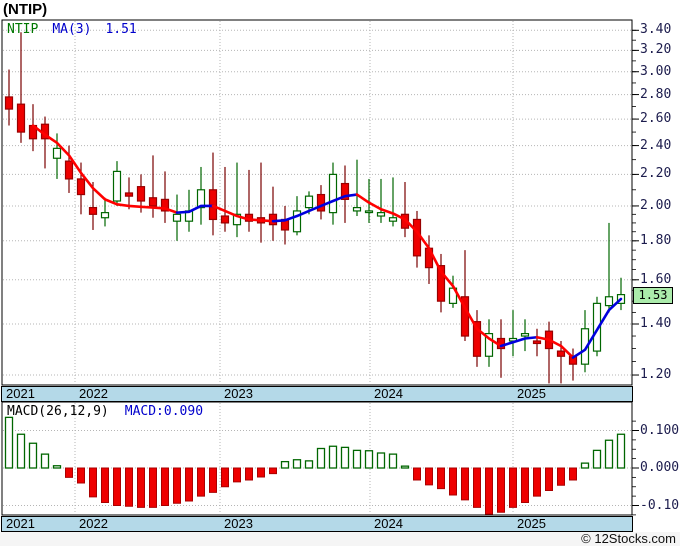 Image resolution: width=680 pixels, height=546 pixels. Describe the element at coordinates (660, 467) in the screenshot. I see `macd-axis-label: 0.000` at that location.